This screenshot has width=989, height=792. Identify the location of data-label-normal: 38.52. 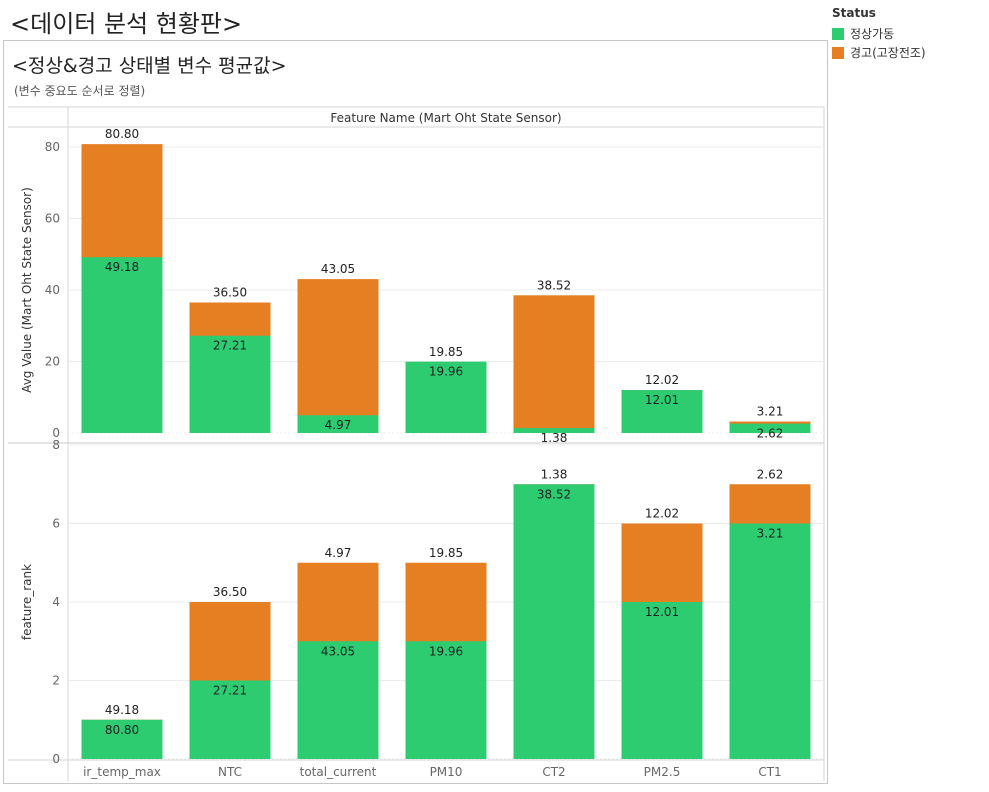
(554, 494).